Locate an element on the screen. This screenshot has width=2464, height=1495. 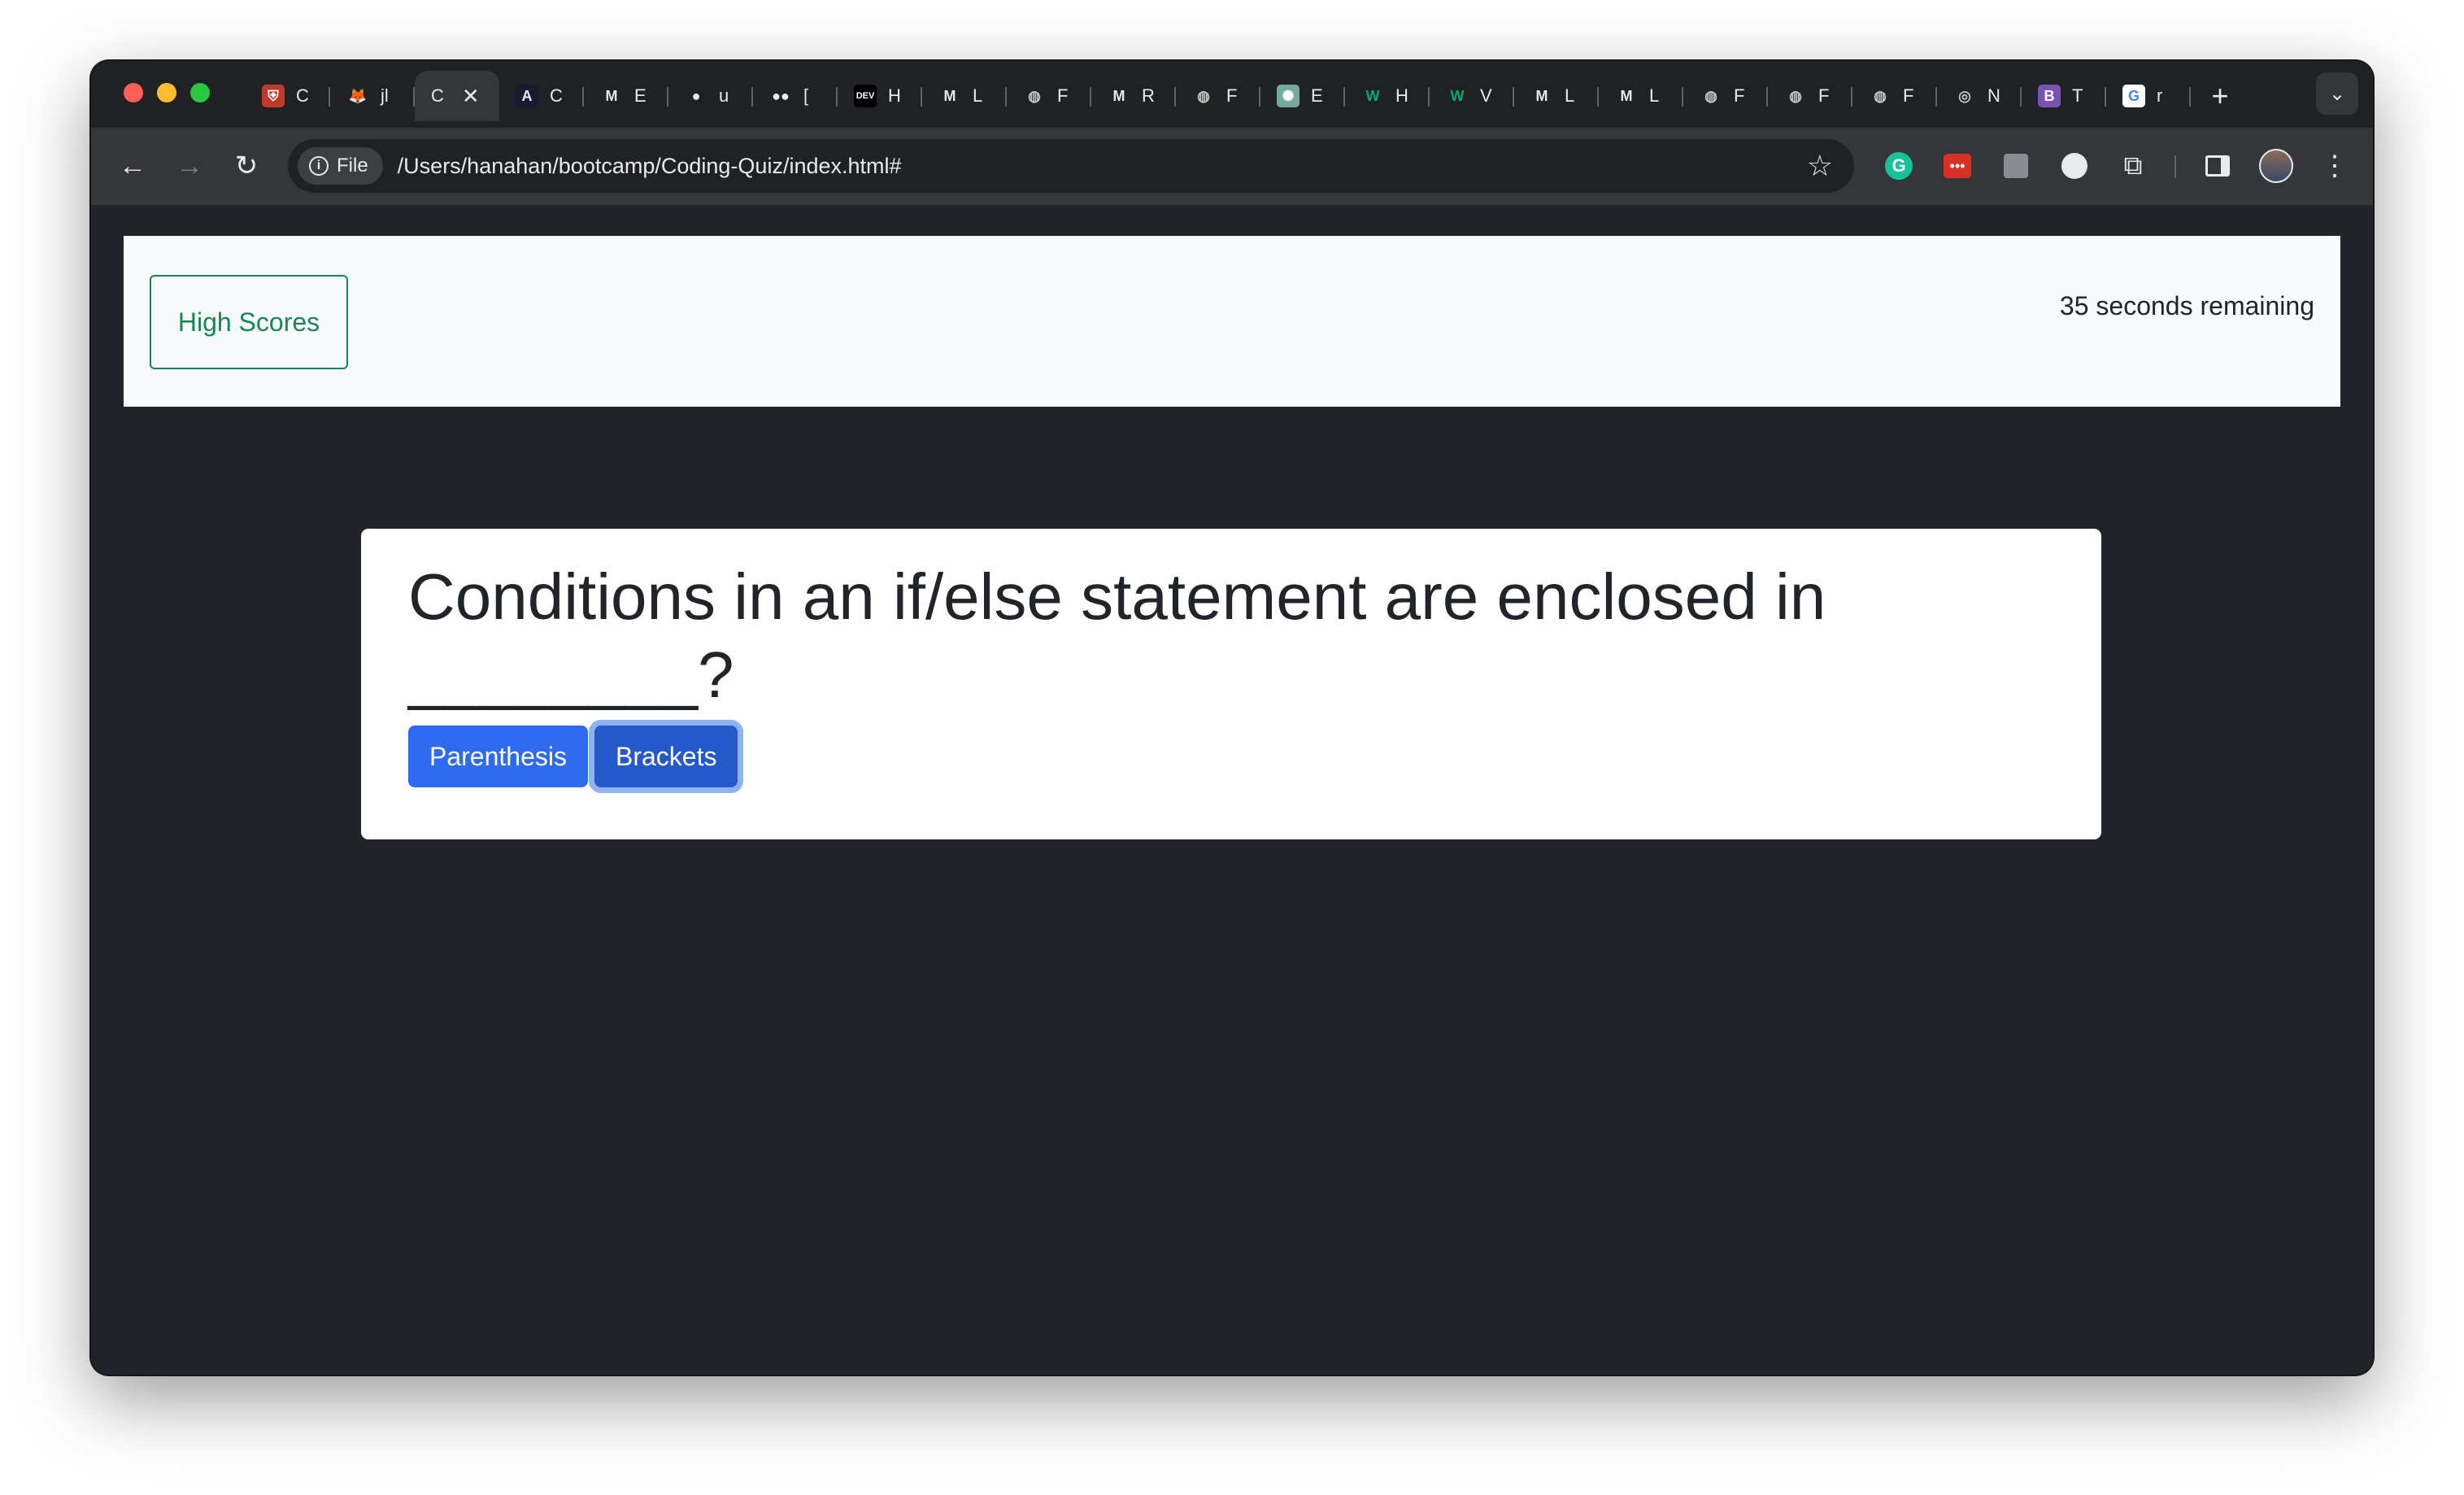
menu-kebab-icon: ⋮ is located at coordinates (2335, 166).